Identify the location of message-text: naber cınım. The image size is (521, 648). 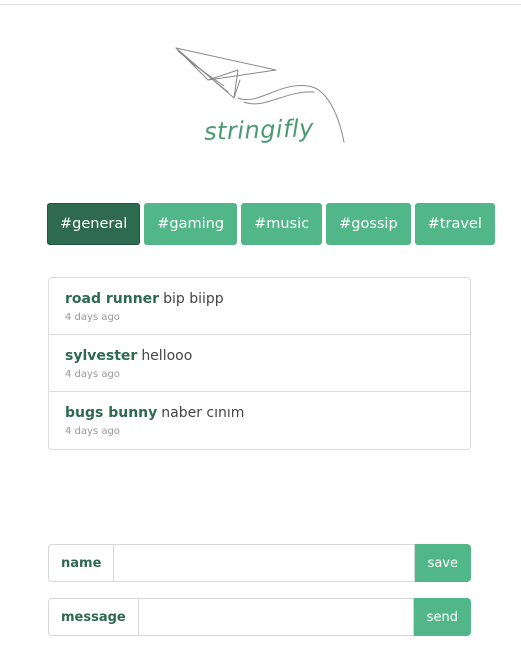
(203, 413).